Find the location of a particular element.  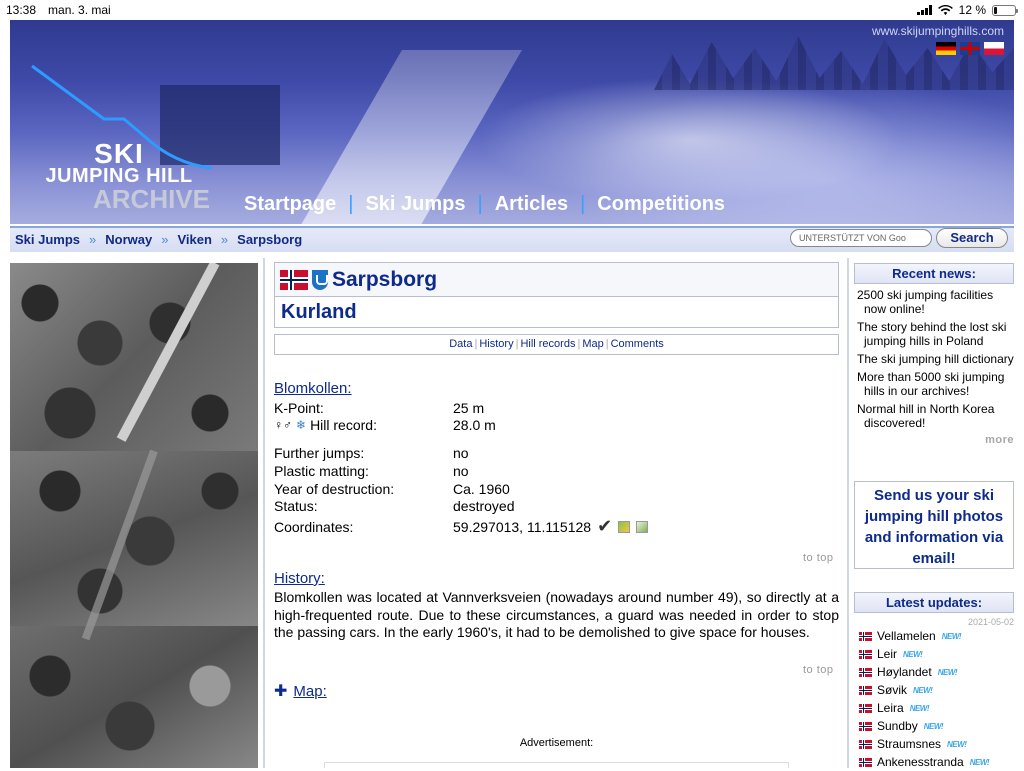

coordinates-value: 59.297013, 11.115128 is located at coordinates (522, 527).